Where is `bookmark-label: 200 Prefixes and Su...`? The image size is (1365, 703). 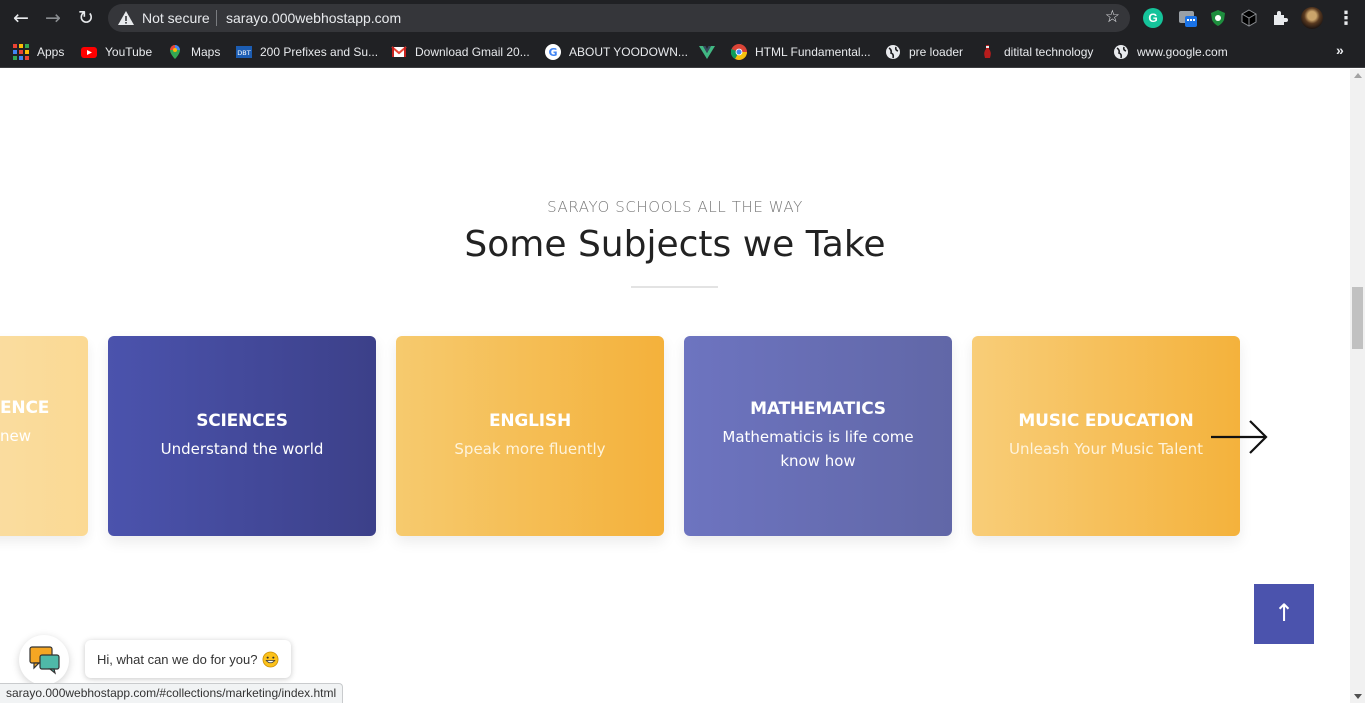
bookmark-label: 200 Prefixes and Su... is located at coordinates (319, 52).